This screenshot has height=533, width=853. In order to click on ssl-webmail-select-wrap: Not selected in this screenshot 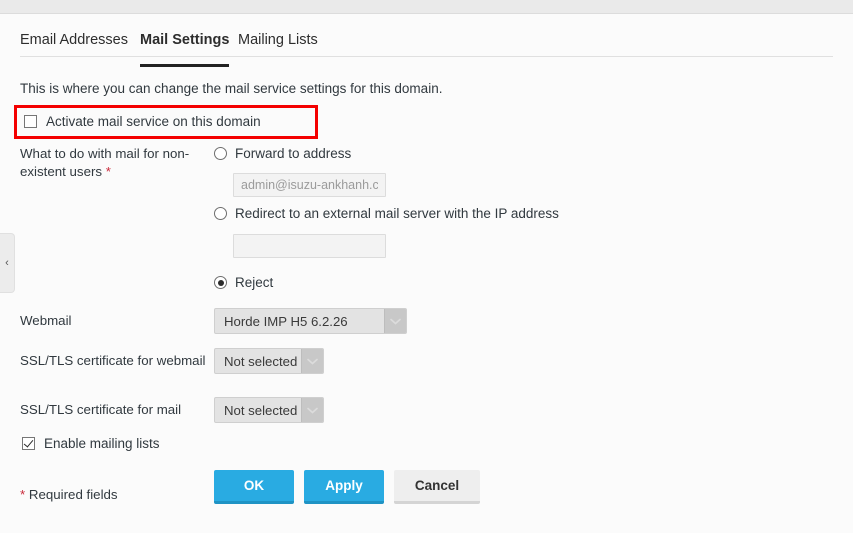, I will do `click(269, 361)`.